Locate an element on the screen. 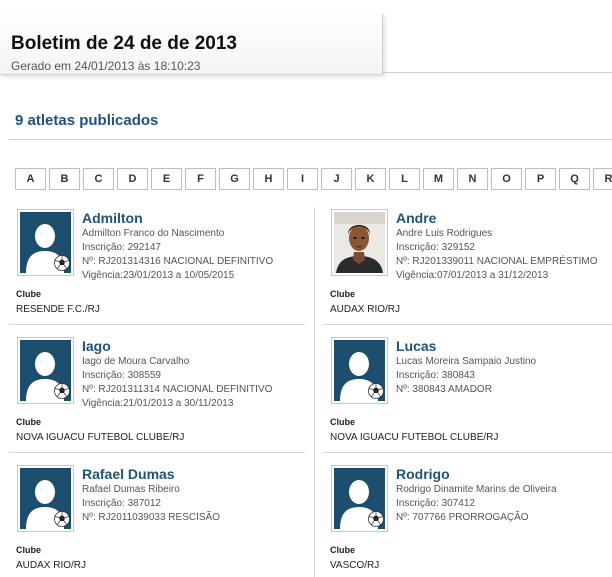 This screenshot has height=577, width=612. athlete-registration: Inscrição: 380843 is located at coordinates (435, 375).